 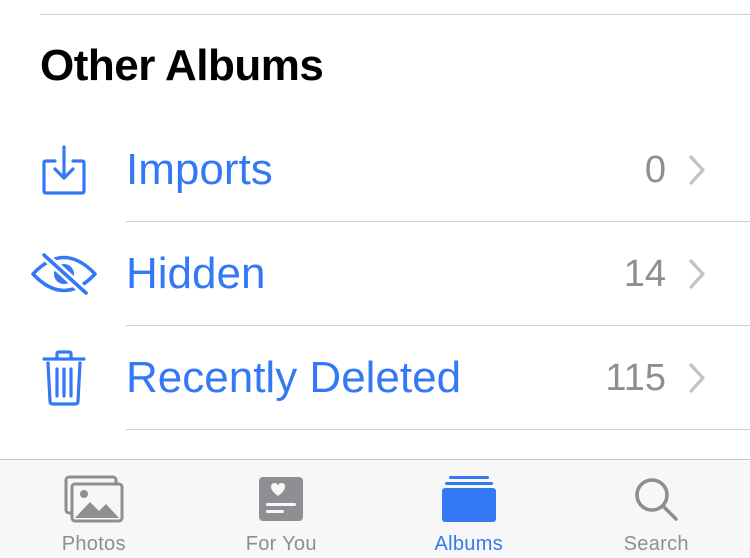 What do you see at coordinates (395, 14) in the screenshot?
I see `top-divider` at bounding box center [395, 14].